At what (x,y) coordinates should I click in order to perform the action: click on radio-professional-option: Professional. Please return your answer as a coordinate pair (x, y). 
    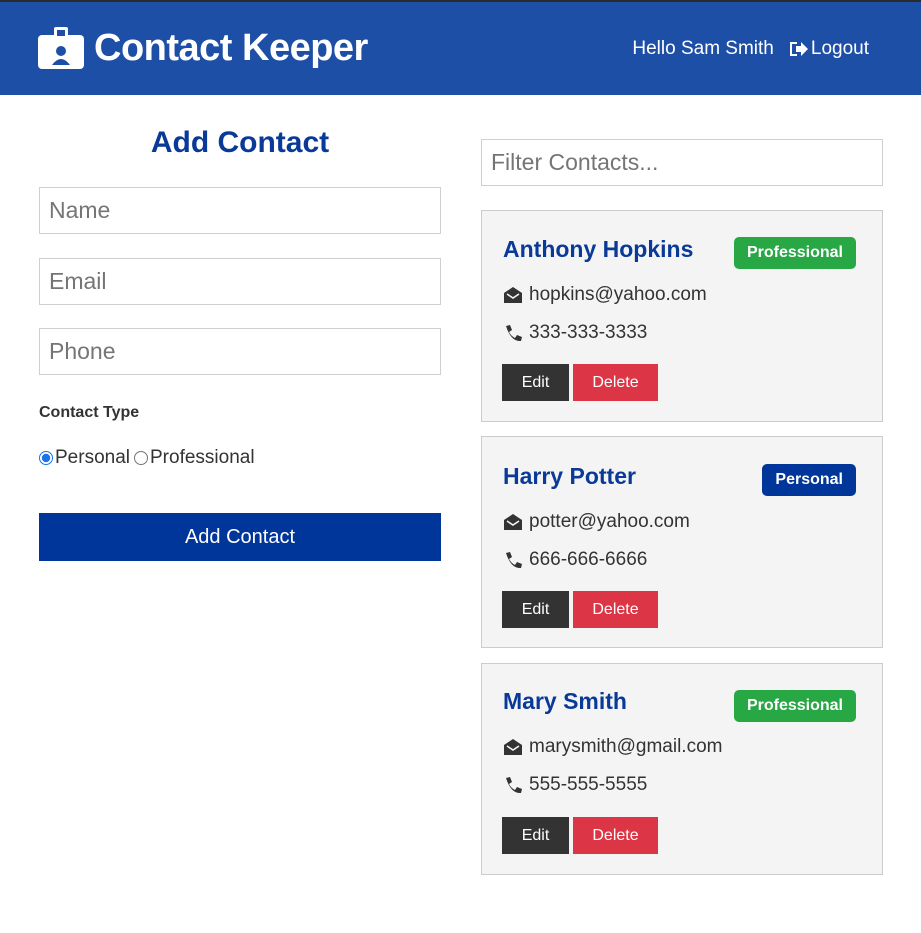
    Looking at the image, I should click on (192, 458).